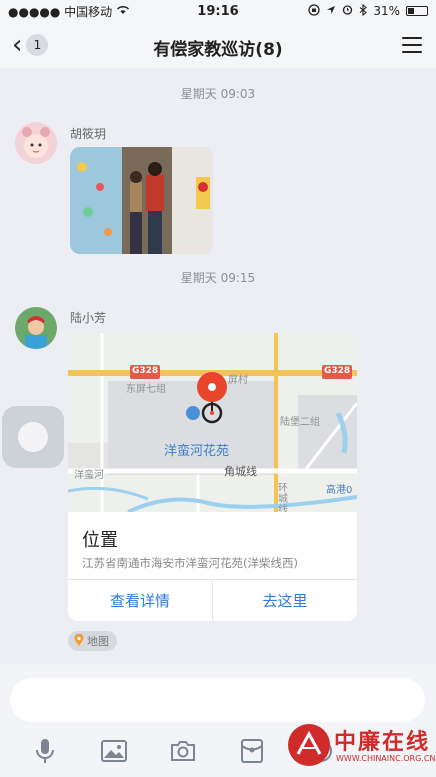 This screenshot has height=777, width=436. What do you see at coordinates (331, 11) in the screenshot?
I see `location-arrow-icon` at bounding box center [331, 11].